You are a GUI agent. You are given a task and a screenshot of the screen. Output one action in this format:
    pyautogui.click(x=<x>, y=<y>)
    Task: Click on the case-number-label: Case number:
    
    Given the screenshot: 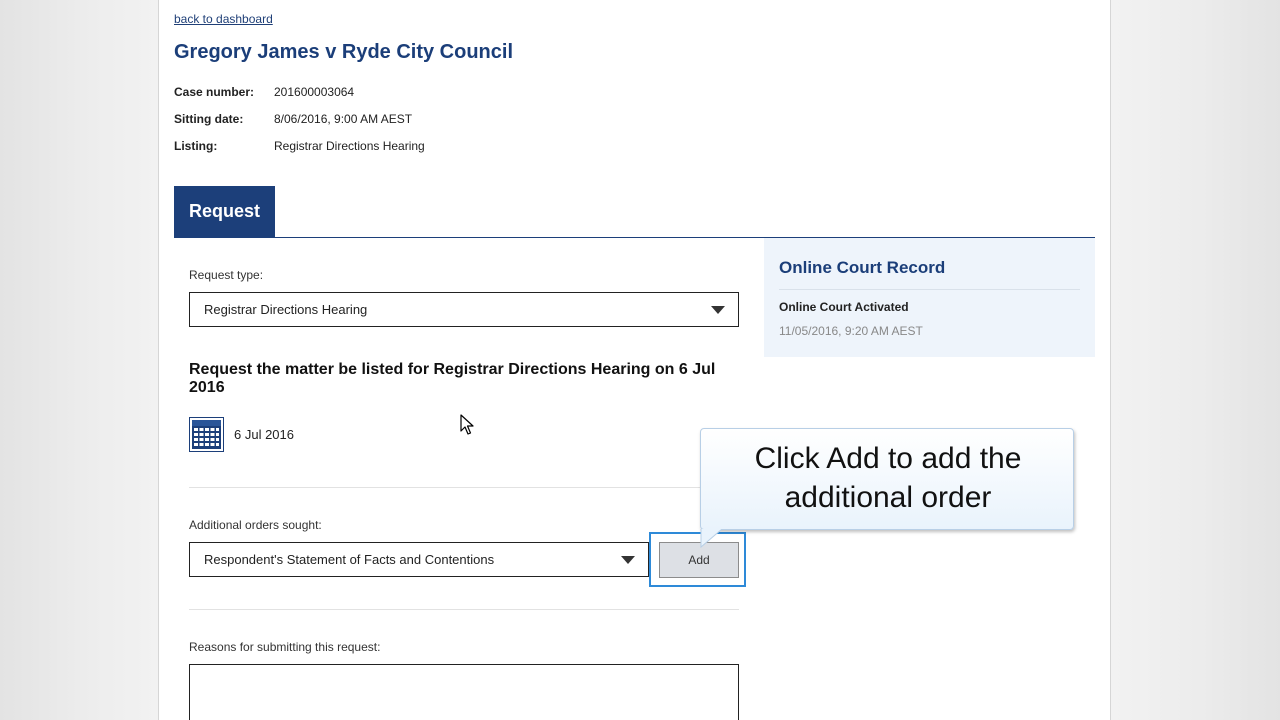 What is the action you would take?
    pyautogui.click(x=214, y=92)
    